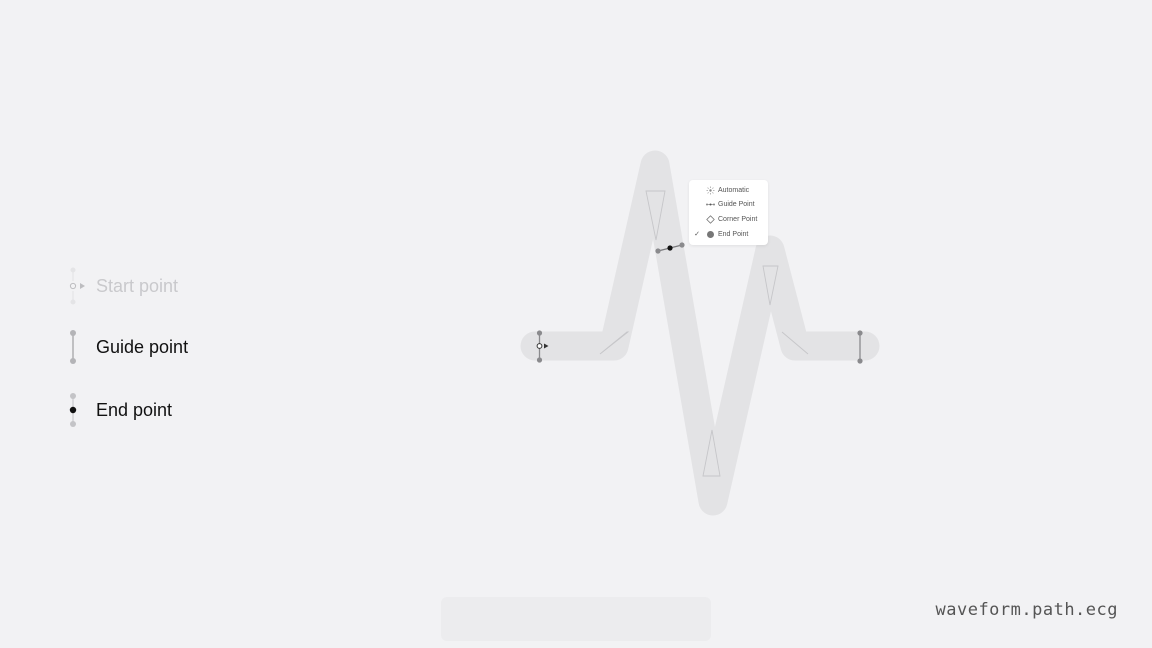  I want to click on menu-item-end-point: ✓ End Point, so click(728, 234).